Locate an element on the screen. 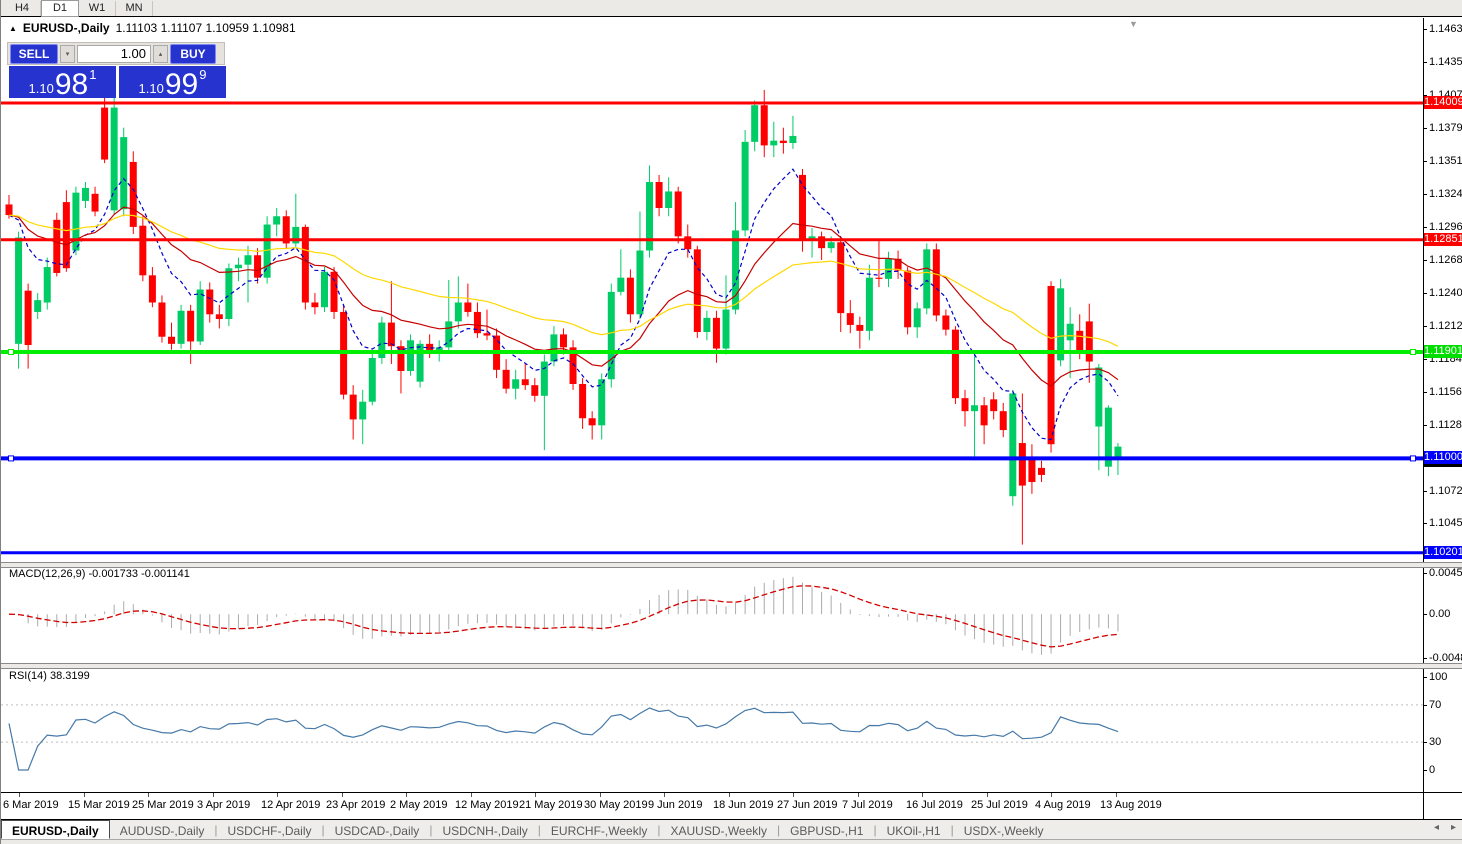 The width and height of the screenshot is (1462, 844). macd-indicator-label: MACD(12,26,9) -0.001733 -0.001141 is located at coordinates (99, 574).